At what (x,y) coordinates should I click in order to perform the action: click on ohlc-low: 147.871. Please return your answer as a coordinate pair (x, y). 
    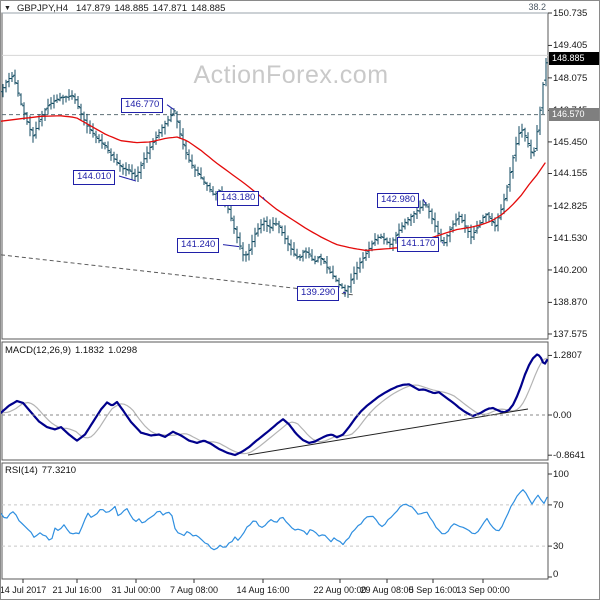
    Looking at the image, I should click on (170, 8).